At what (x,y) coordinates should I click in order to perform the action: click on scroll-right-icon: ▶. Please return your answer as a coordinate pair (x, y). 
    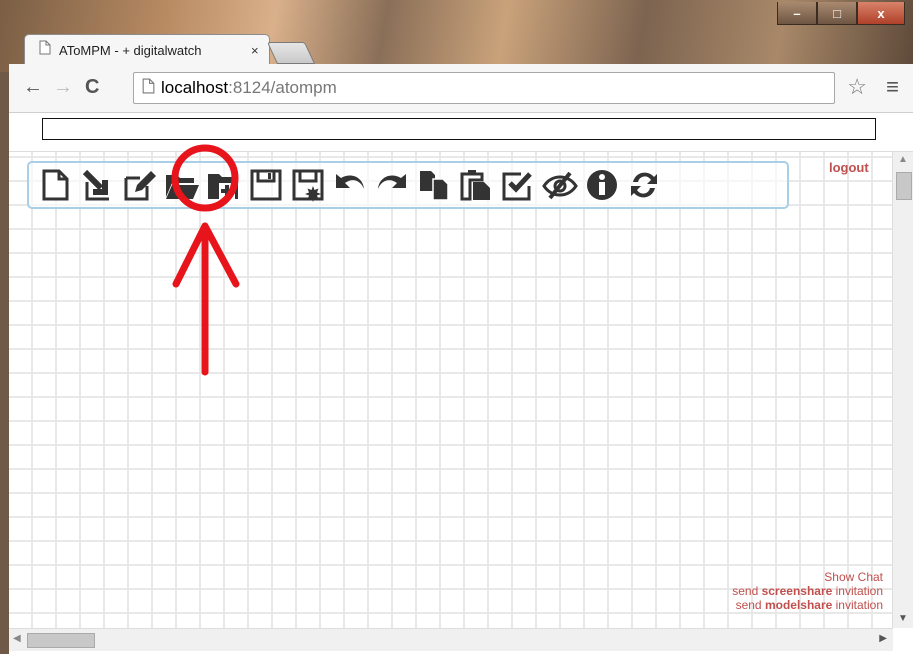
    Looking at the image, I should click on (883, 638).